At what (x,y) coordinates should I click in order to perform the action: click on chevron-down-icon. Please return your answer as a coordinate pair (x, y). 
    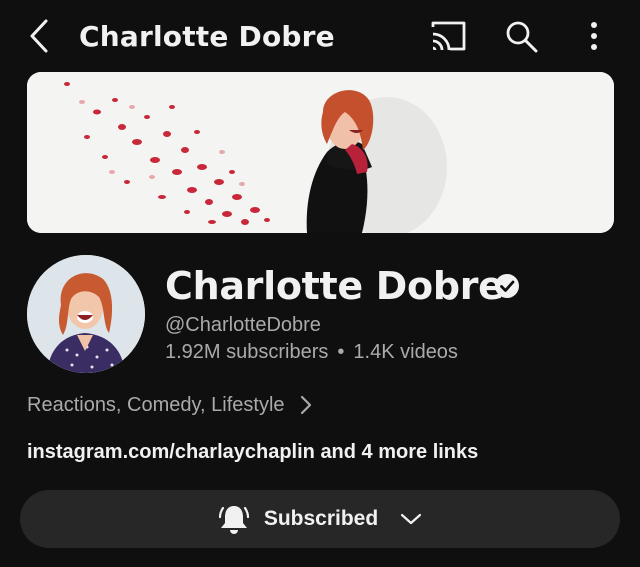
    Looking at the image, I should click on (411, 519).